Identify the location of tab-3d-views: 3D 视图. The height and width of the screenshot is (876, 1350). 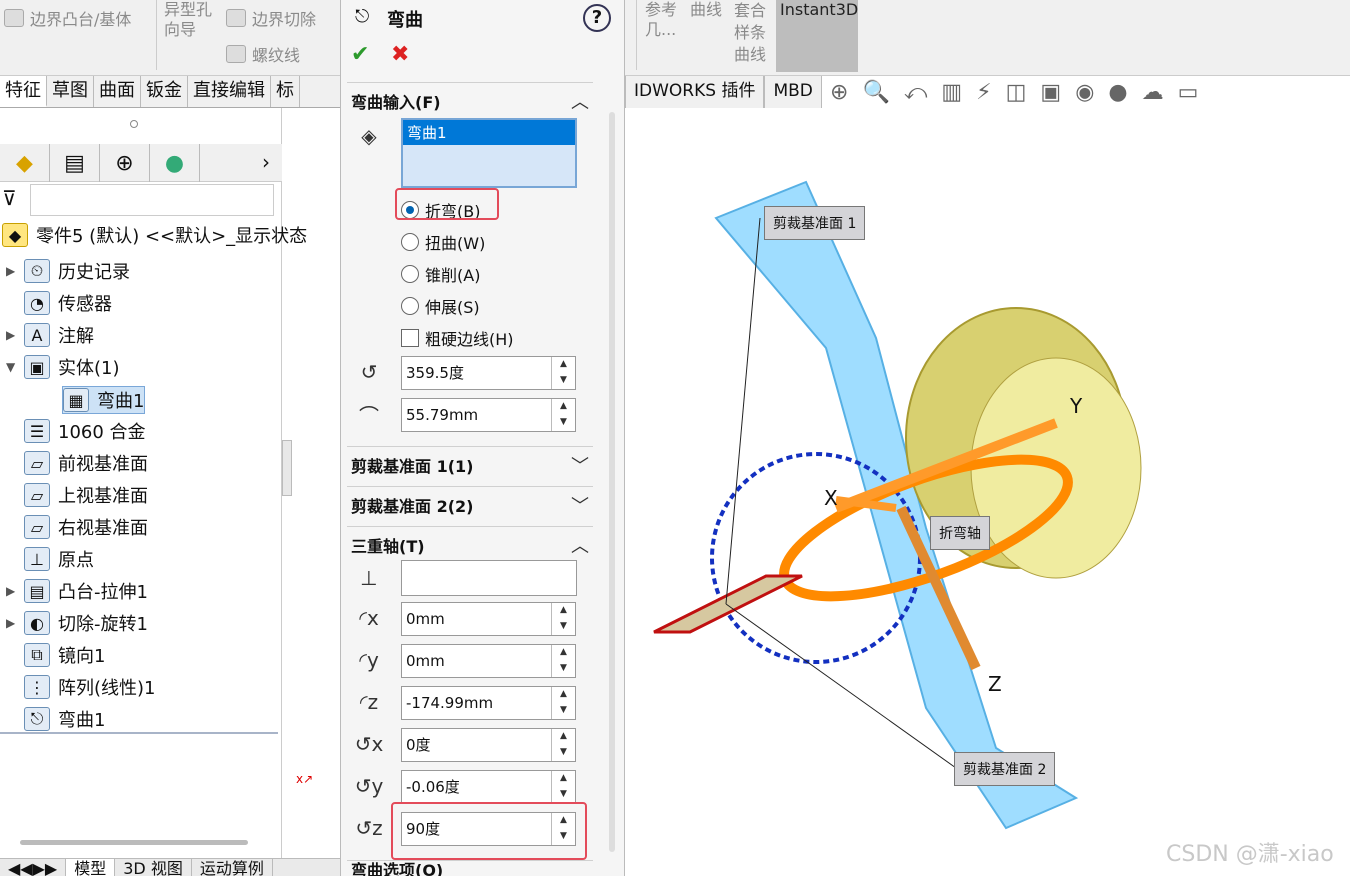
(153, 867).